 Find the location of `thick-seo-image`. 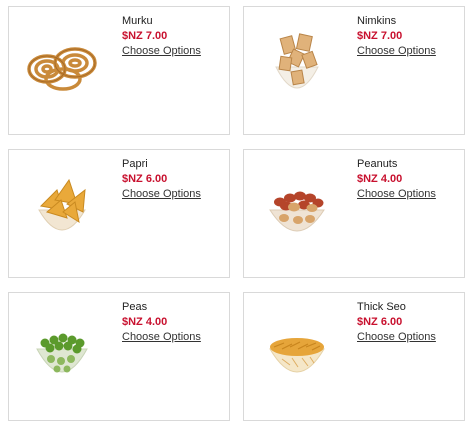

thick-seo-image is located at coordinates (297, 348).